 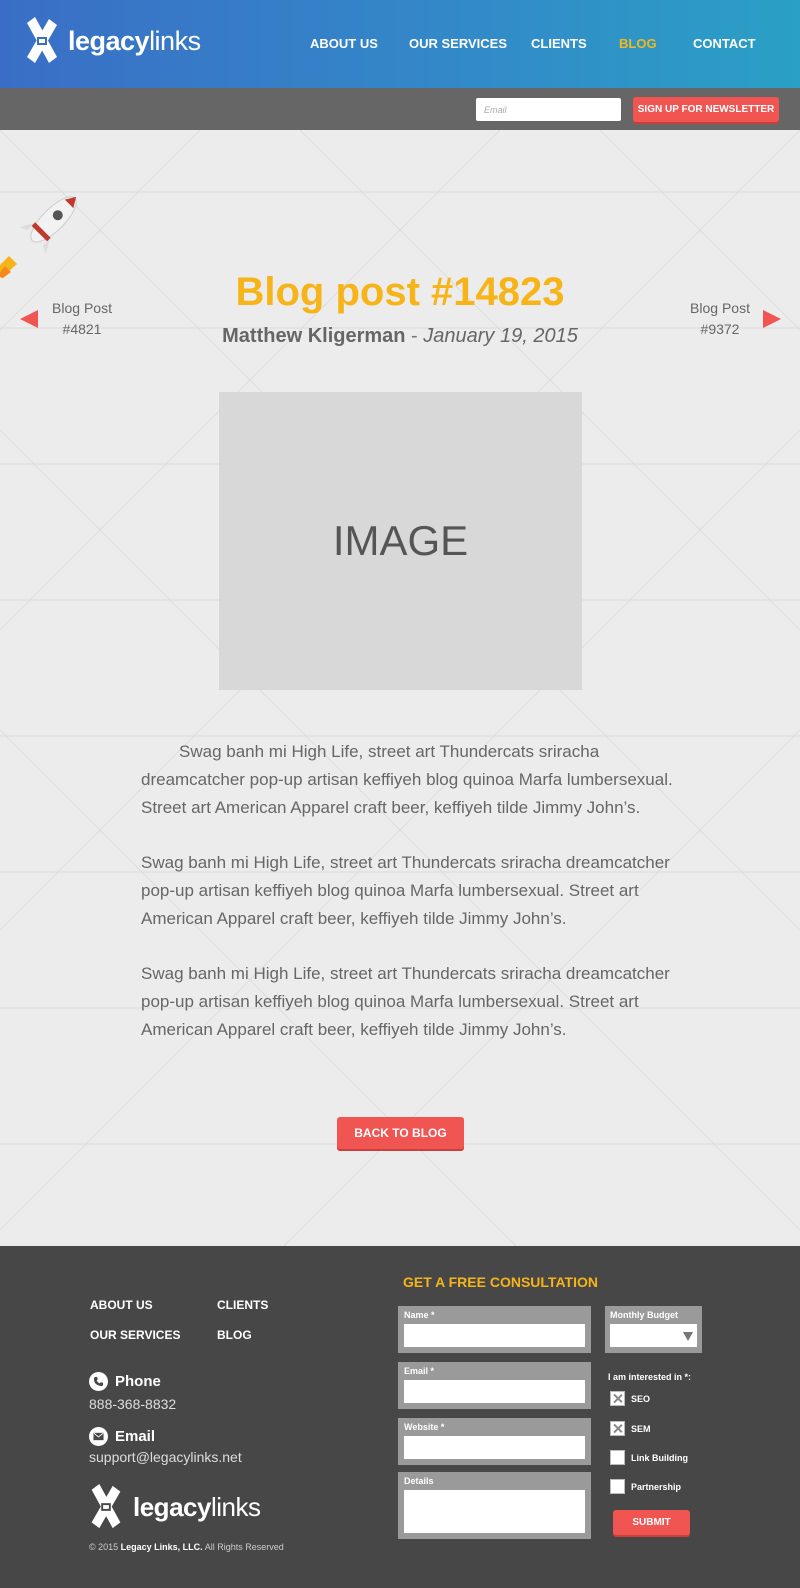 I want to click on phone-heading: Phone, so click(x=125, y=1381).